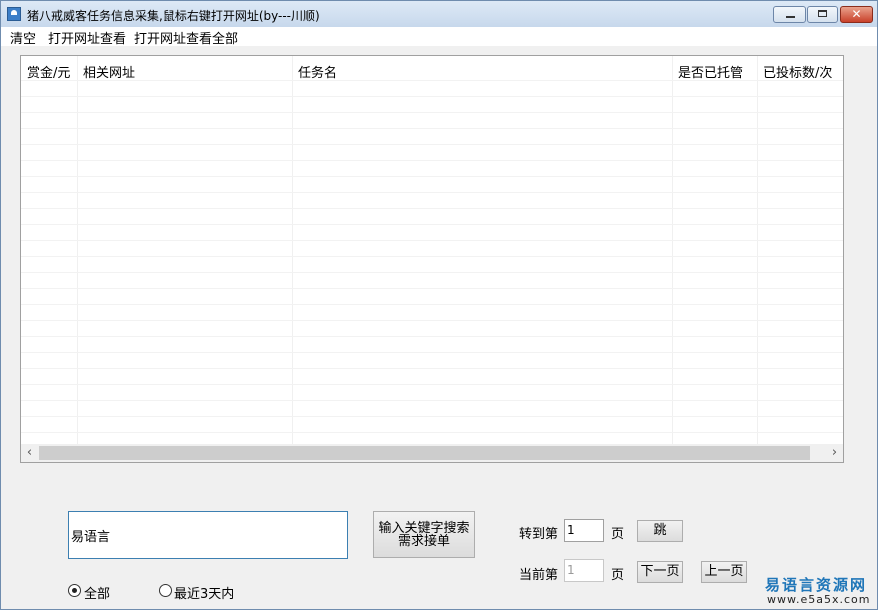 This screenshot has width=878, height=610. Describe the element at coordinates (97, 592) in the screenshot. I see `radio-all-label: 全部` at that location.